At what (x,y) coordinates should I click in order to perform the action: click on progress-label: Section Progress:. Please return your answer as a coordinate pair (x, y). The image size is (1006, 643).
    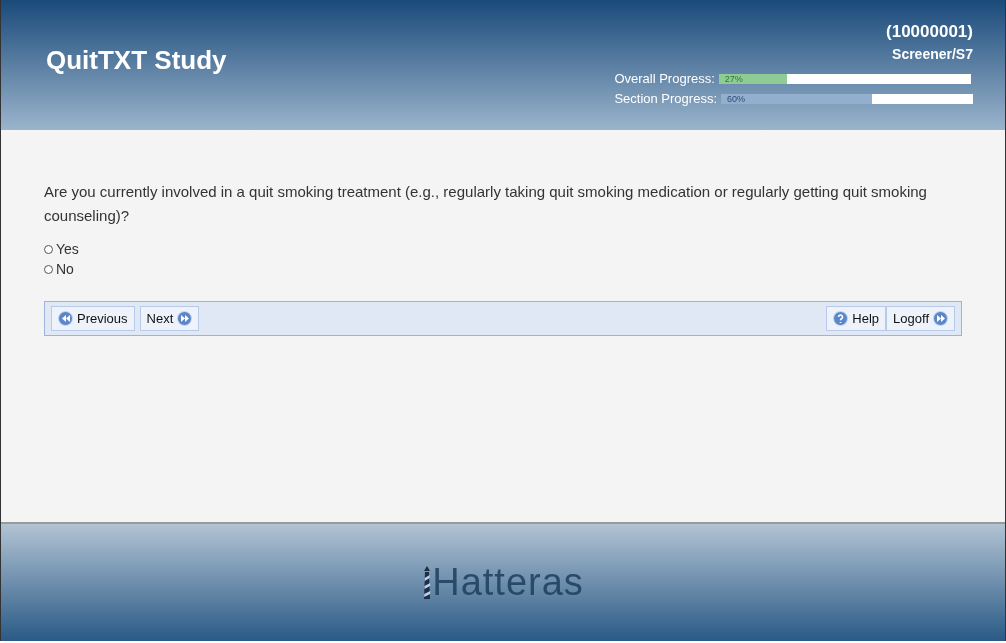
    Looking at the image, I should click on (665, 98).